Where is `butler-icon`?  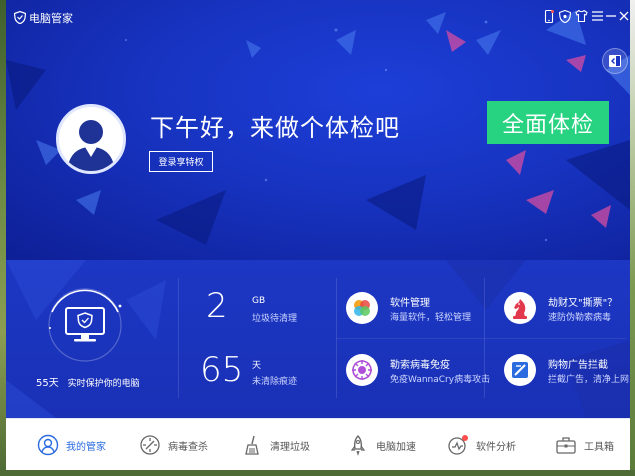
butler-icon is located at coordinates (48, 445).